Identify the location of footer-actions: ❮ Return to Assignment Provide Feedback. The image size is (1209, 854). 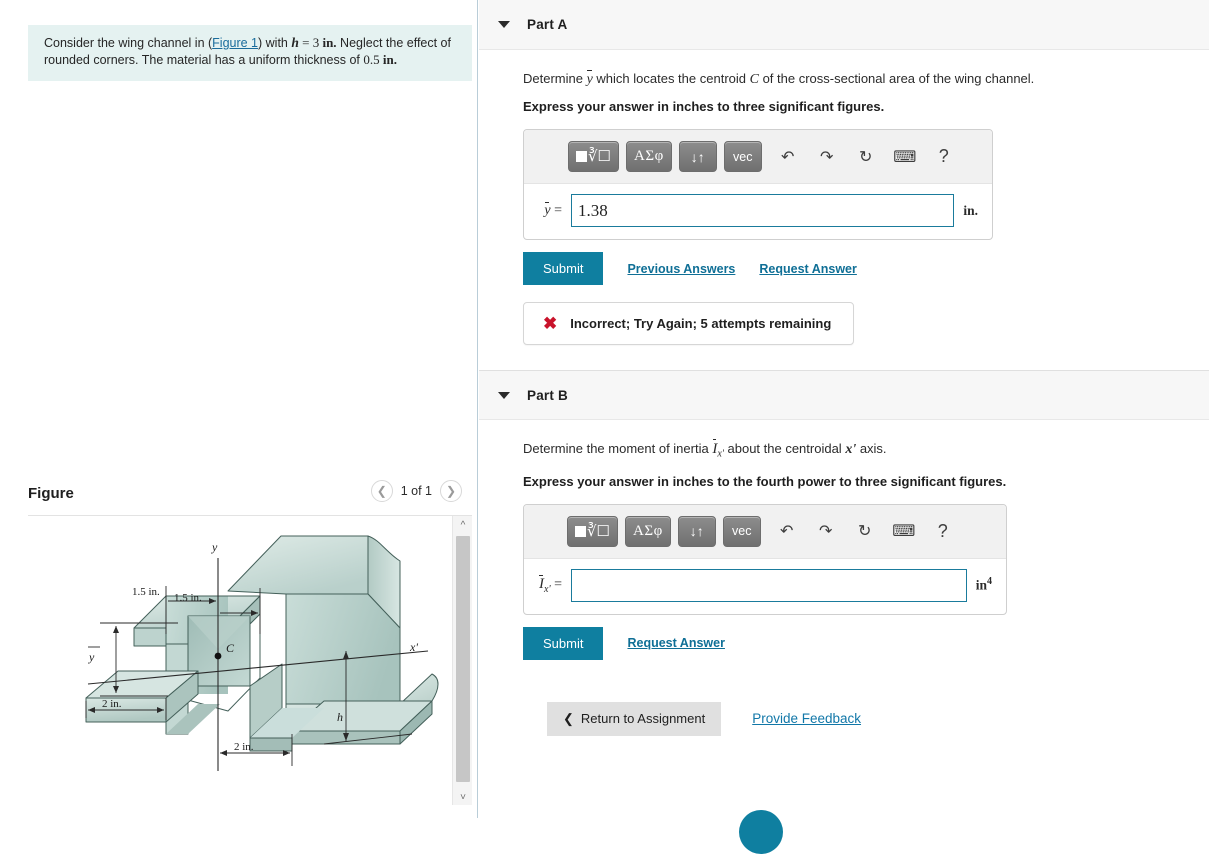
(866, 718).